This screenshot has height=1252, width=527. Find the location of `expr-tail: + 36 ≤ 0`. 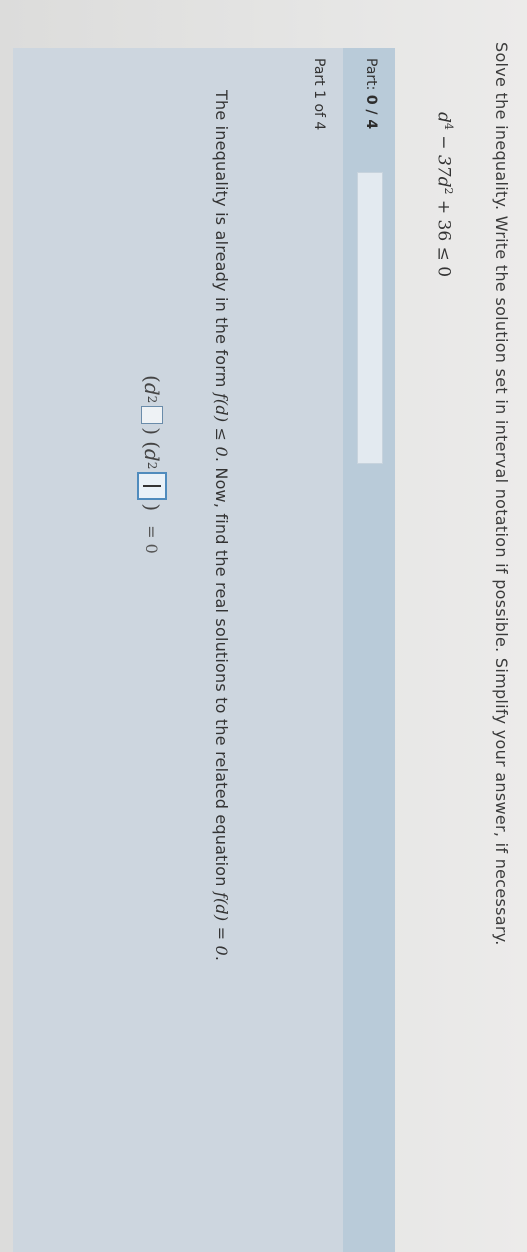

expr-tail: + 36 ≤ 0 is located at coordinates (443, 238).